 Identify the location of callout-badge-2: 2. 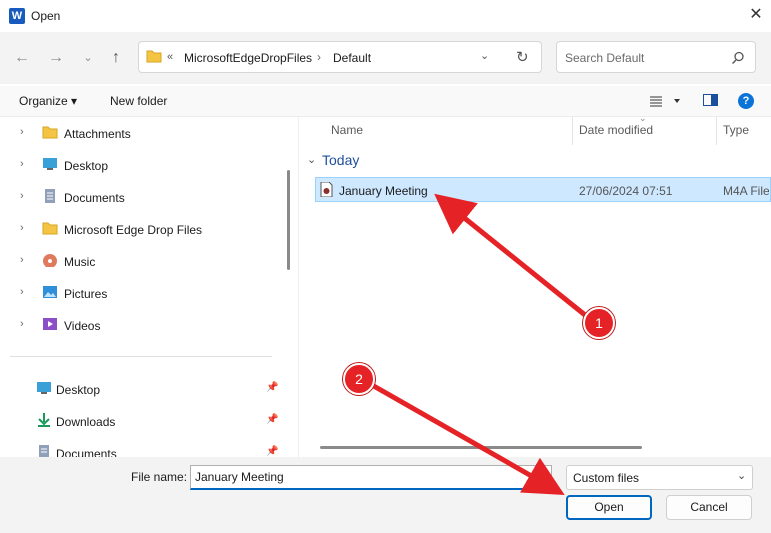
(359, 379).